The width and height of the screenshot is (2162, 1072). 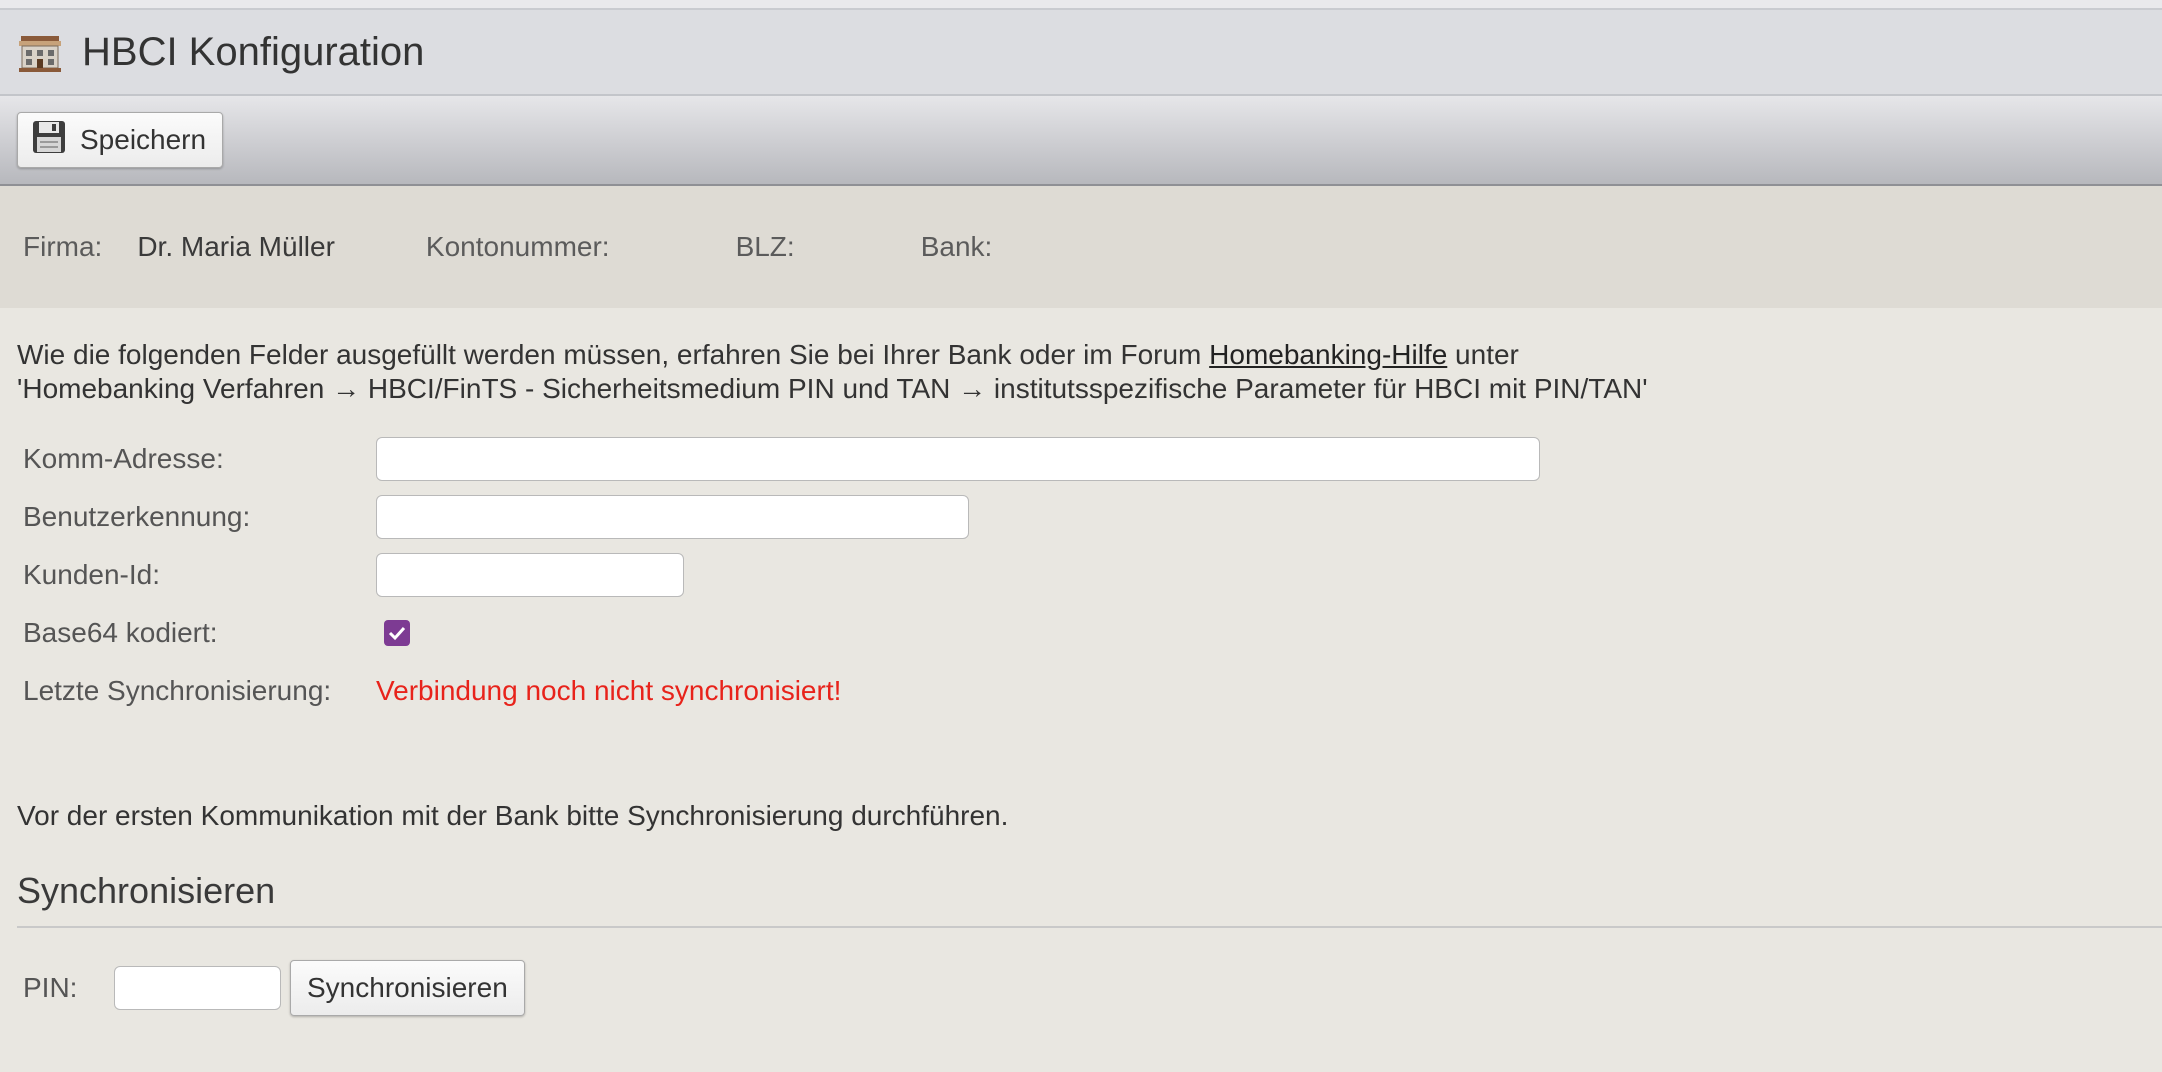 What do you see at coordinates (609, 690) in the screenshot?
I see `sync-status-error: Verbindung noch nicht synchronisiert!` at bounding box center [609, 690].